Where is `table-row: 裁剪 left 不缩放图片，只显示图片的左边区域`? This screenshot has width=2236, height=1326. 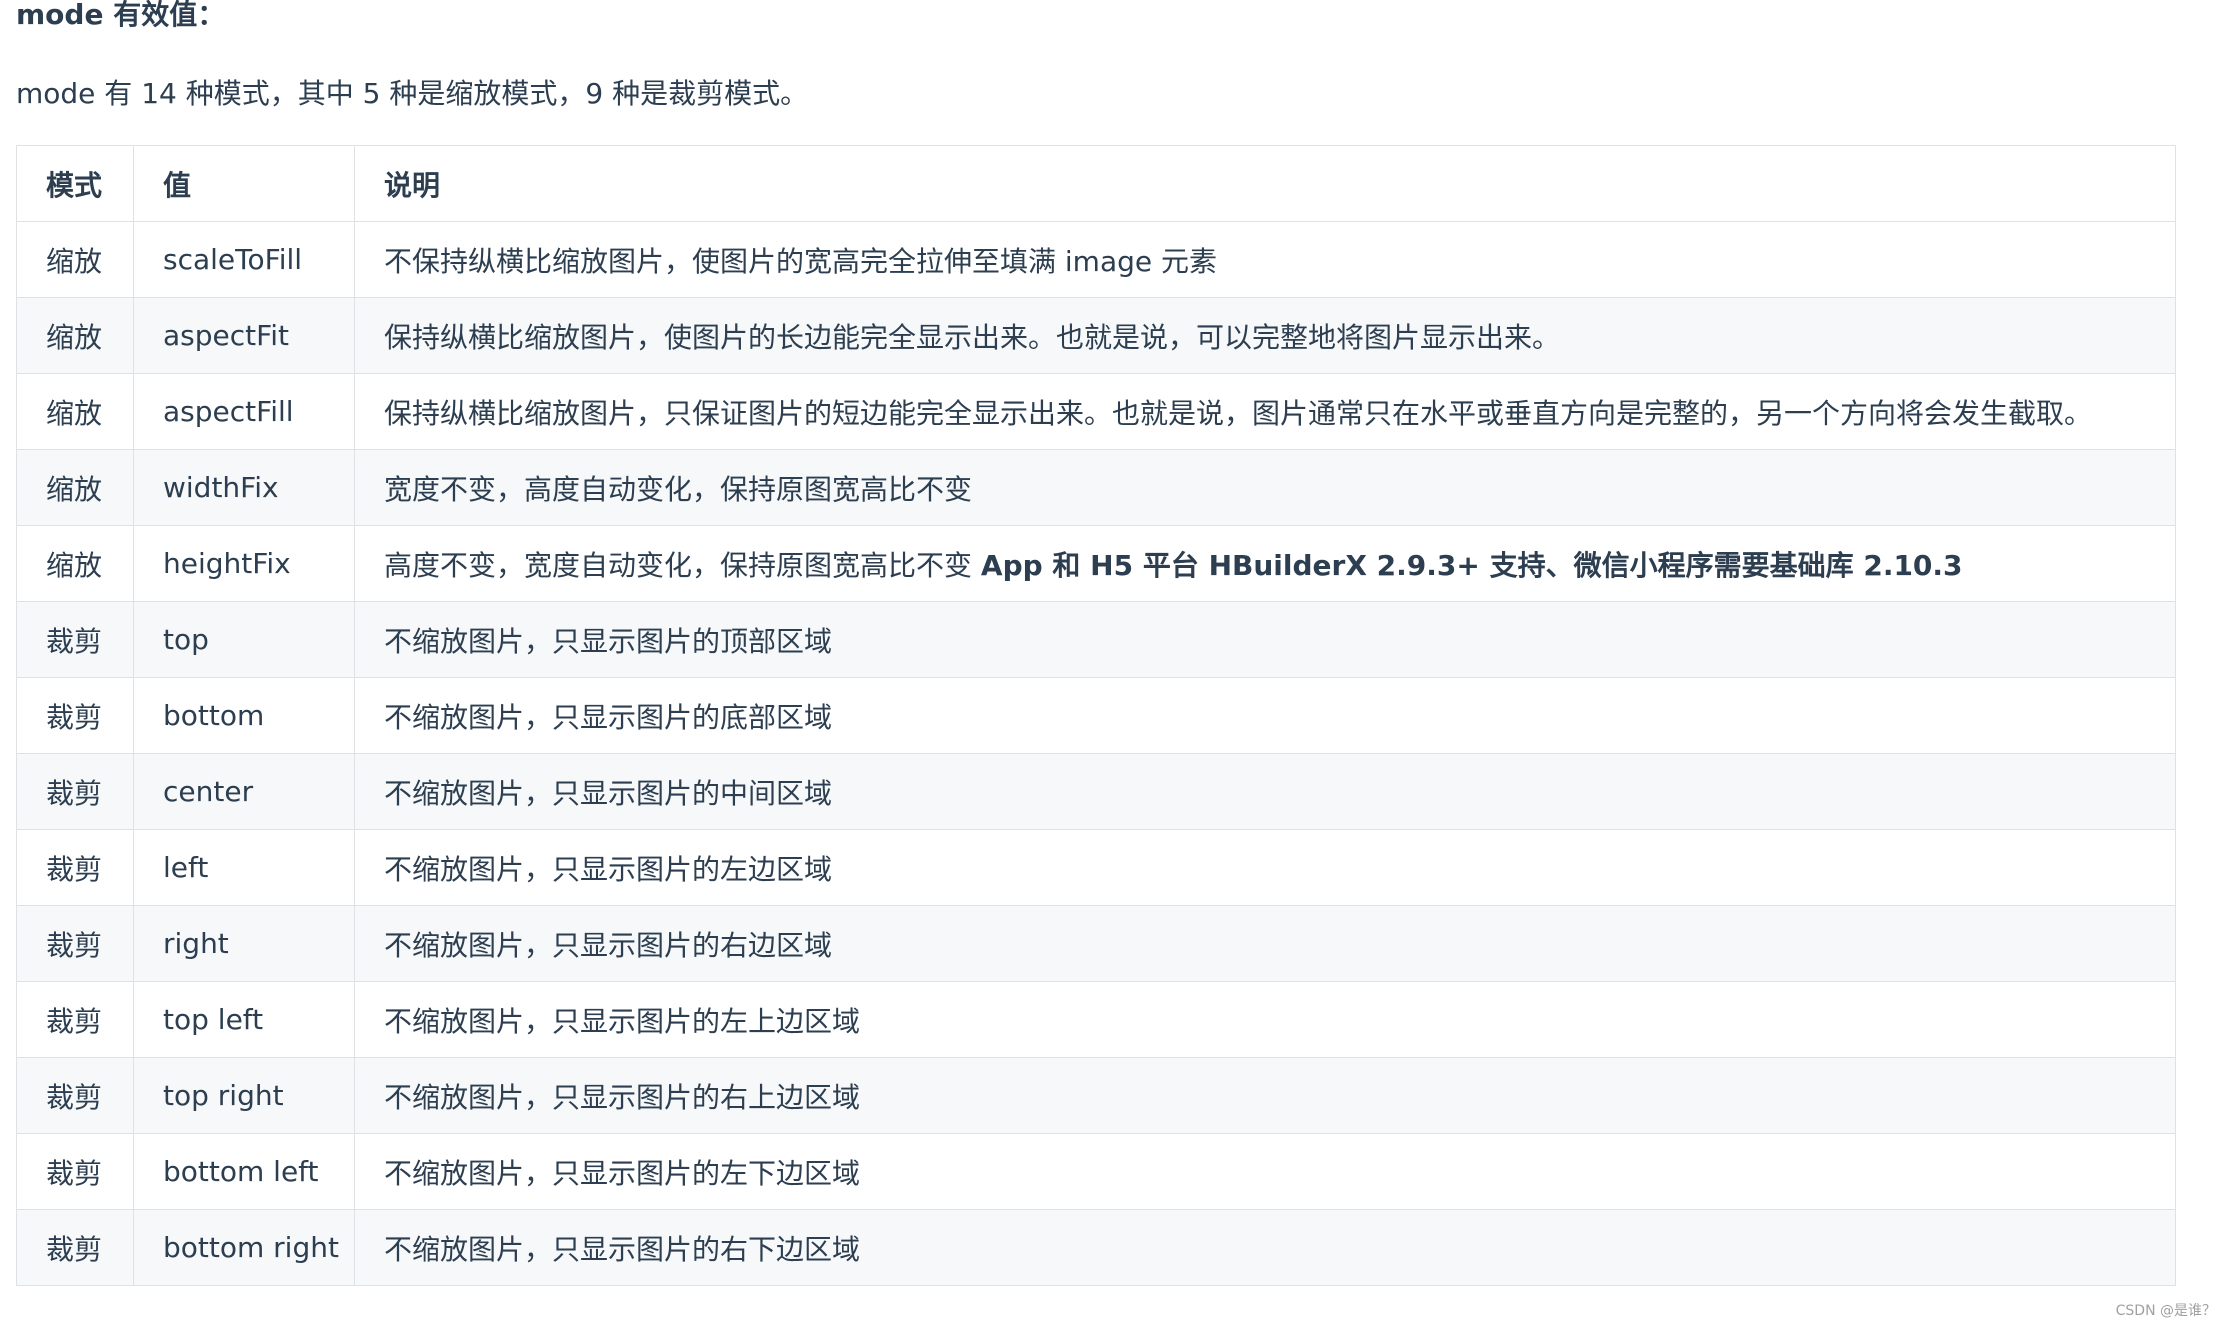 table-row: 裁剪 left 不缩放图片，只显示图片的左边区域 is located at coordinates (1096, 867).